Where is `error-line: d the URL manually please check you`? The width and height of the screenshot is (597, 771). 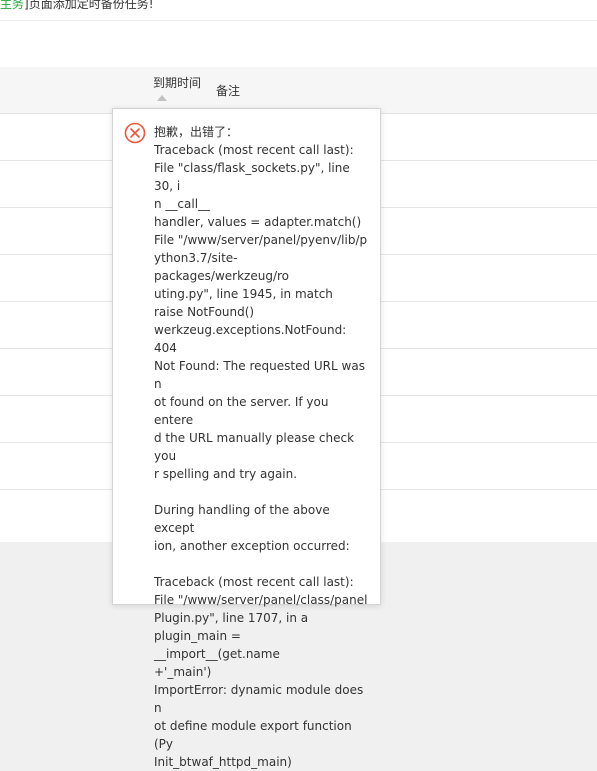 error-line: d the URL manually please check you is located at coordinates (254, 447).